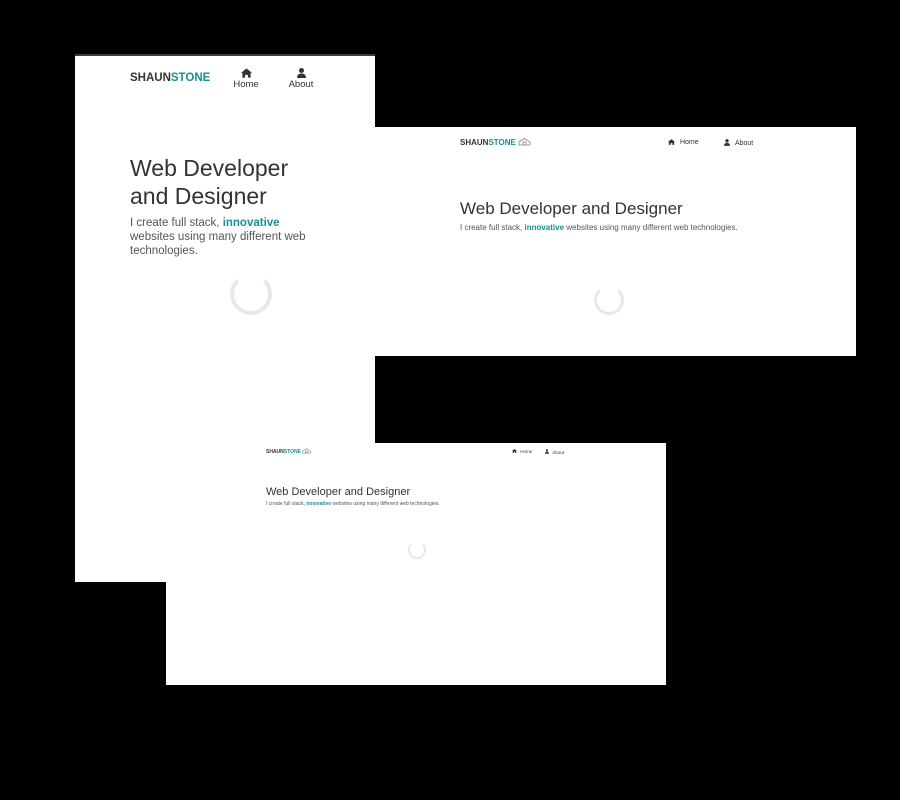 This screenshot has width=900, height=800. Describe the element at coordinates (198, 196) in the screenshot. I see `hero-title-line2: and Designer` at that location.